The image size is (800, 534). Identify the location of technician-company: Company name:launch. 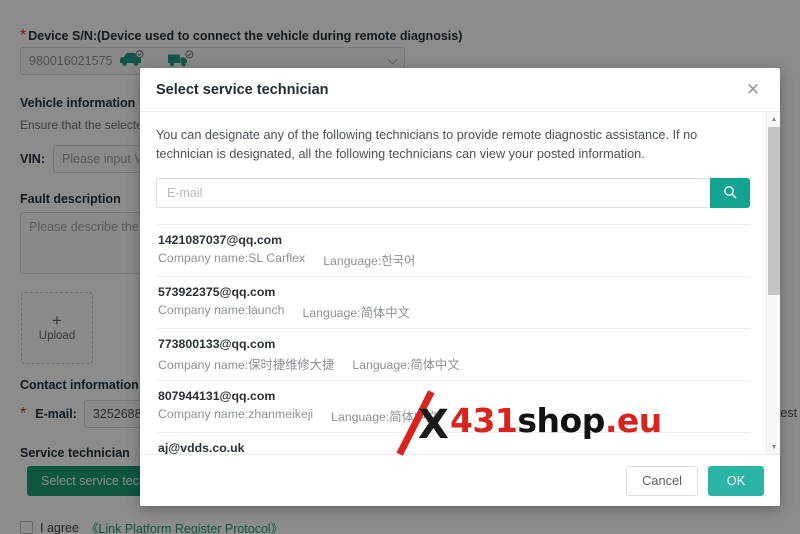
(221, 310).